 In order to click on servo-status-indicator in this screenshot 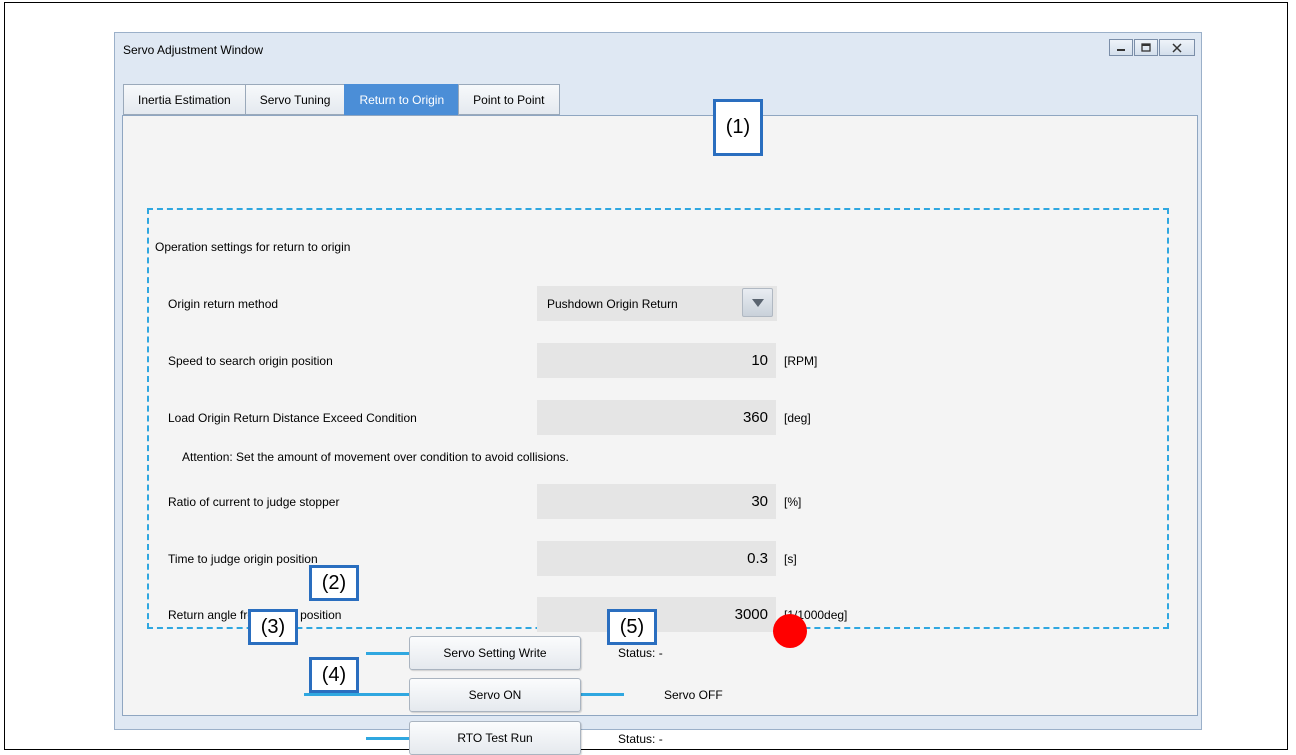, I will do `click(790, 631)`.